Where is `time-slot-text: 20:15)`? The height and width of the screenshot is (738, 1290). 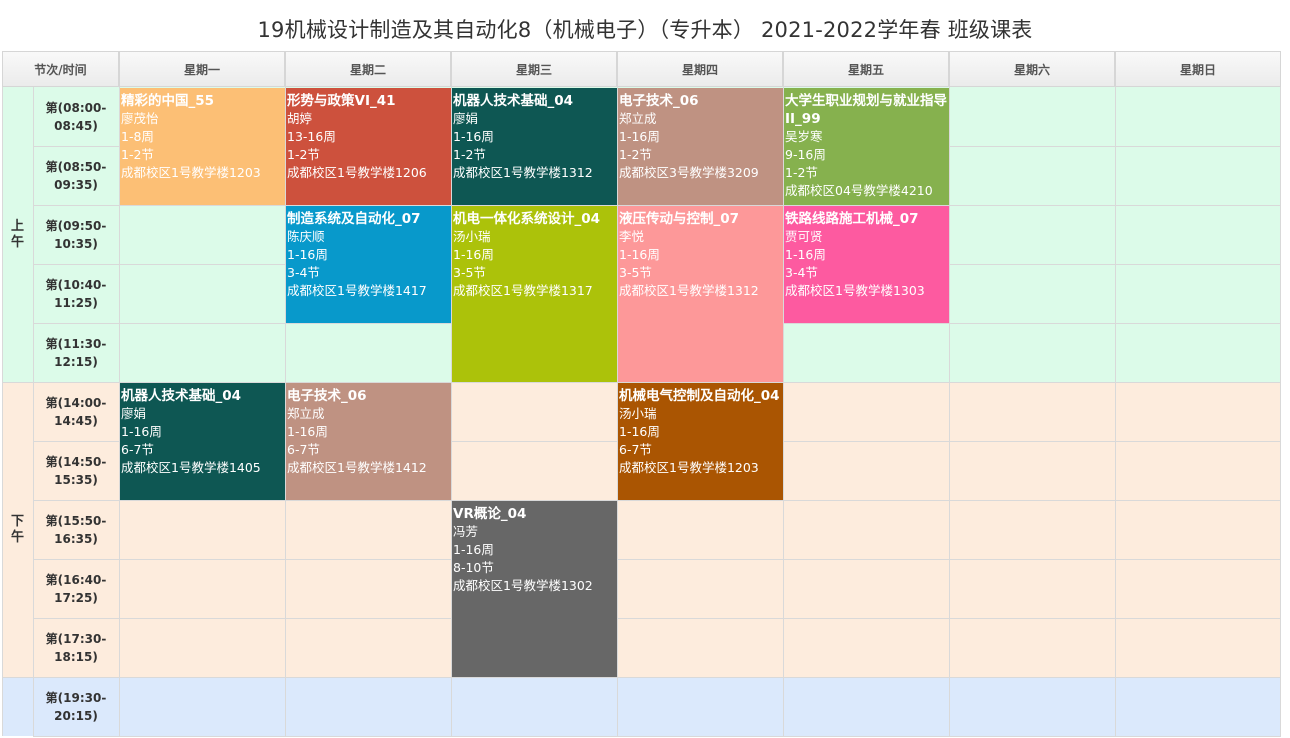
time-slot-text: 20:15) is located at coordinates (76, 715).